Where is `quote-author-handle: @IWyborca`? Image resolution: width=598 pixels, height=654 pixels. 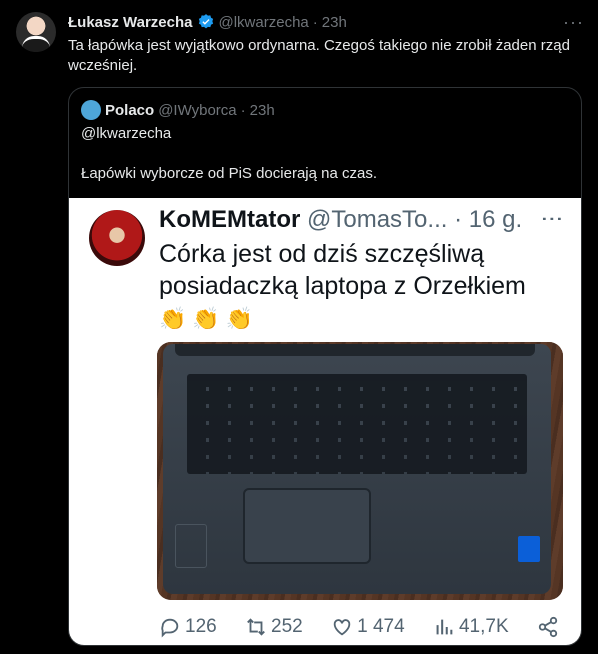 quote-author-handle: @IWyborca is located at coordinates (197, 110).